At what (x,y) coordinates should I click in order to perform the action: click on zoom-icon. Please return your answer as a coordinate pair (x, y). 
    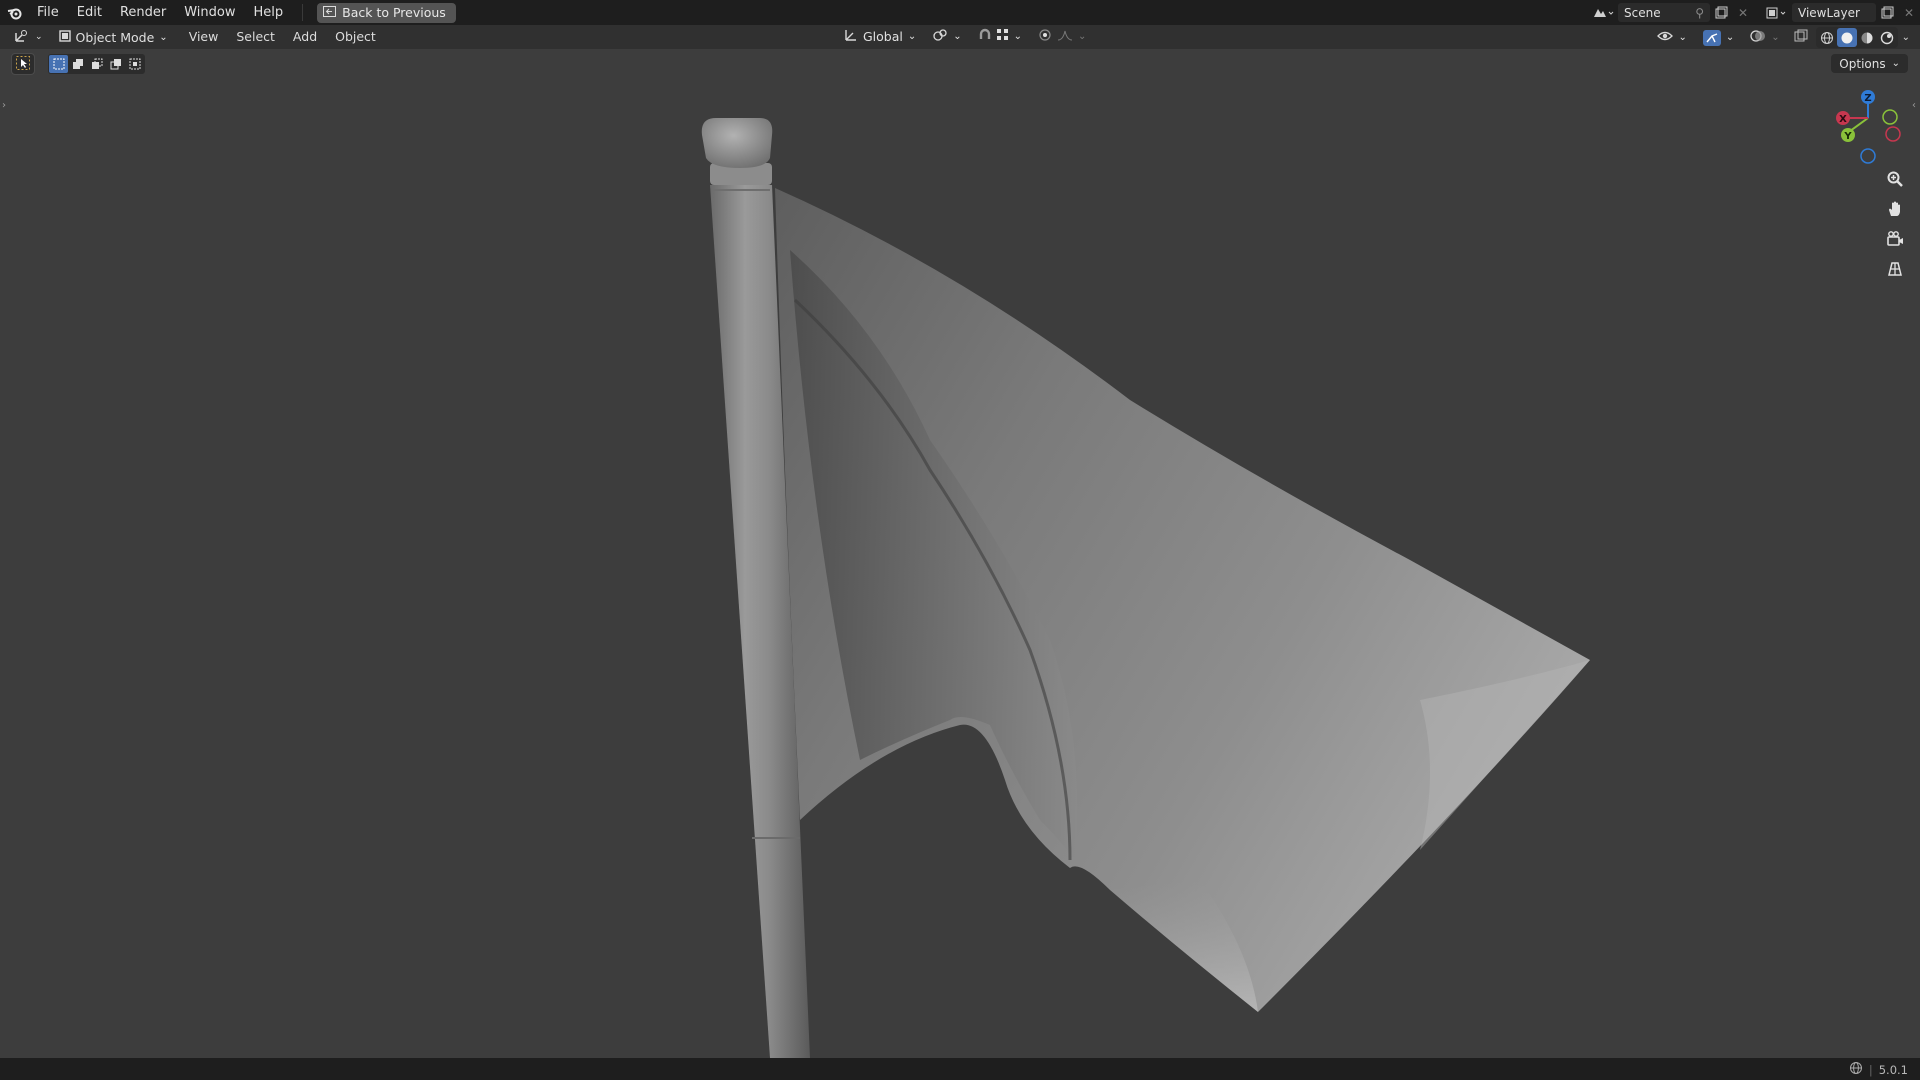
    Looking at the image, I should click on (1895, 181).